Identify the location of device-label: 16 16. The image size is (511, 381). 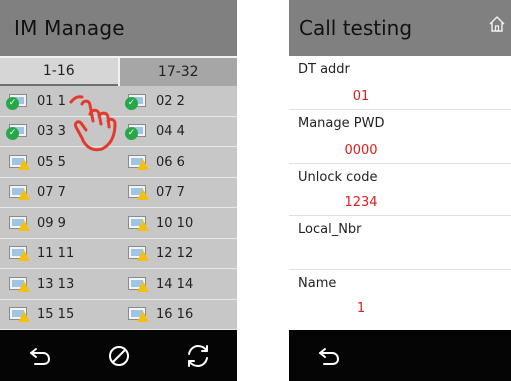
(175, 314).